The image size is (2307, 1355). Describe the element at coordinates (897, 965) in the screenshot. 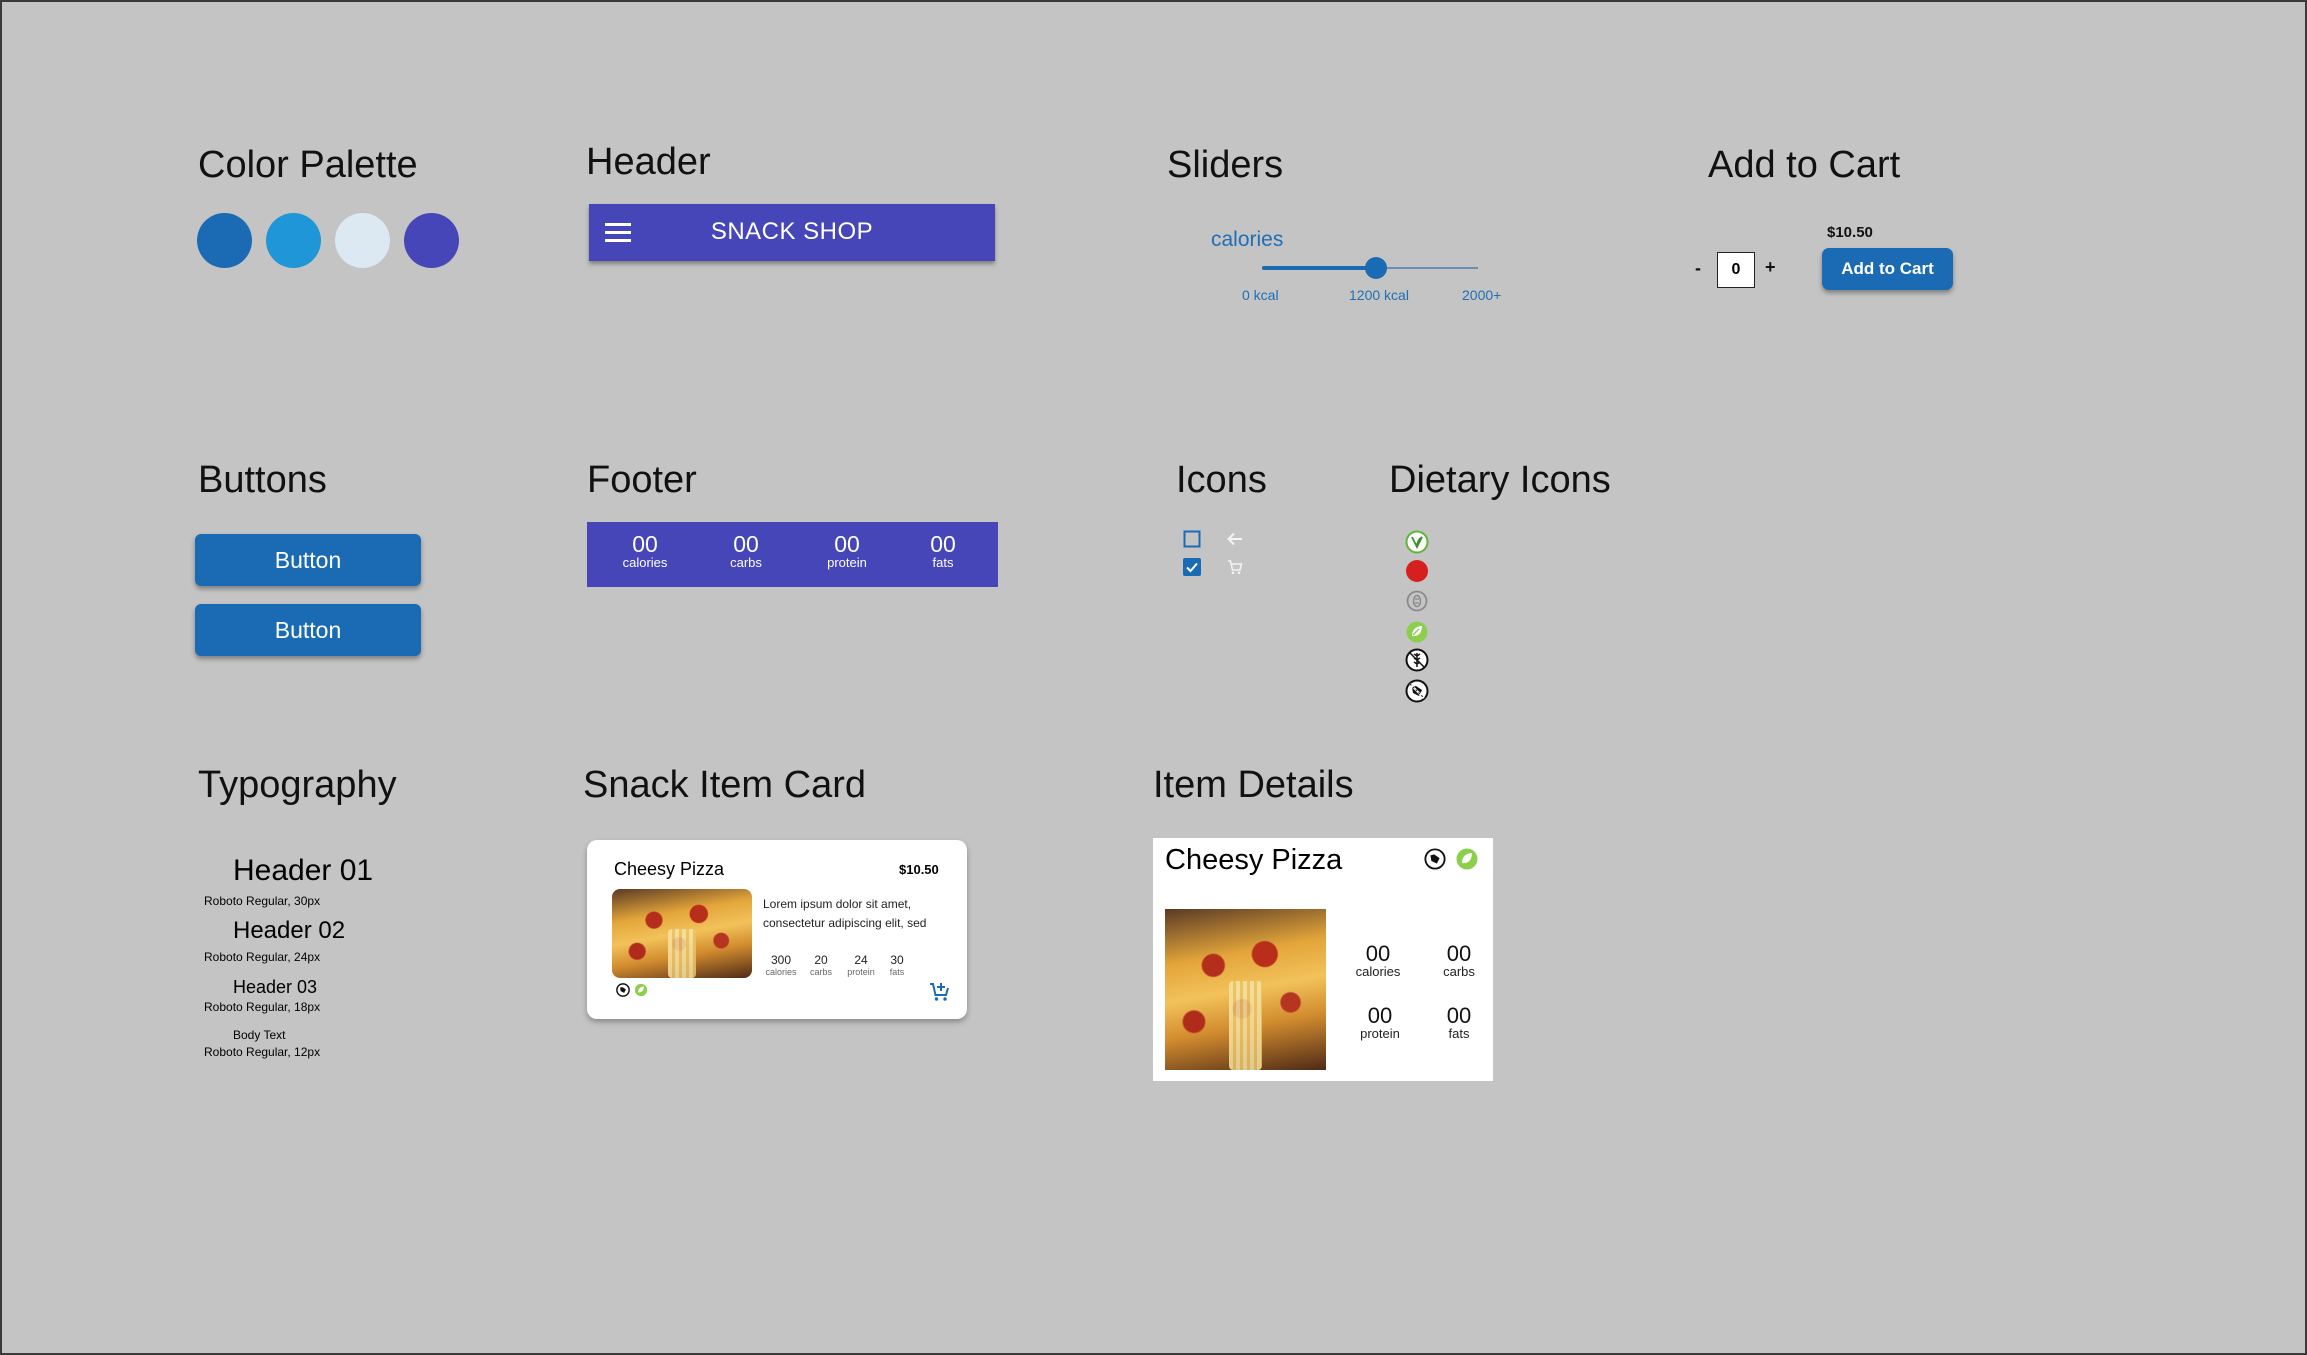

I see `card-stat-fats: 30 fats` at that location.